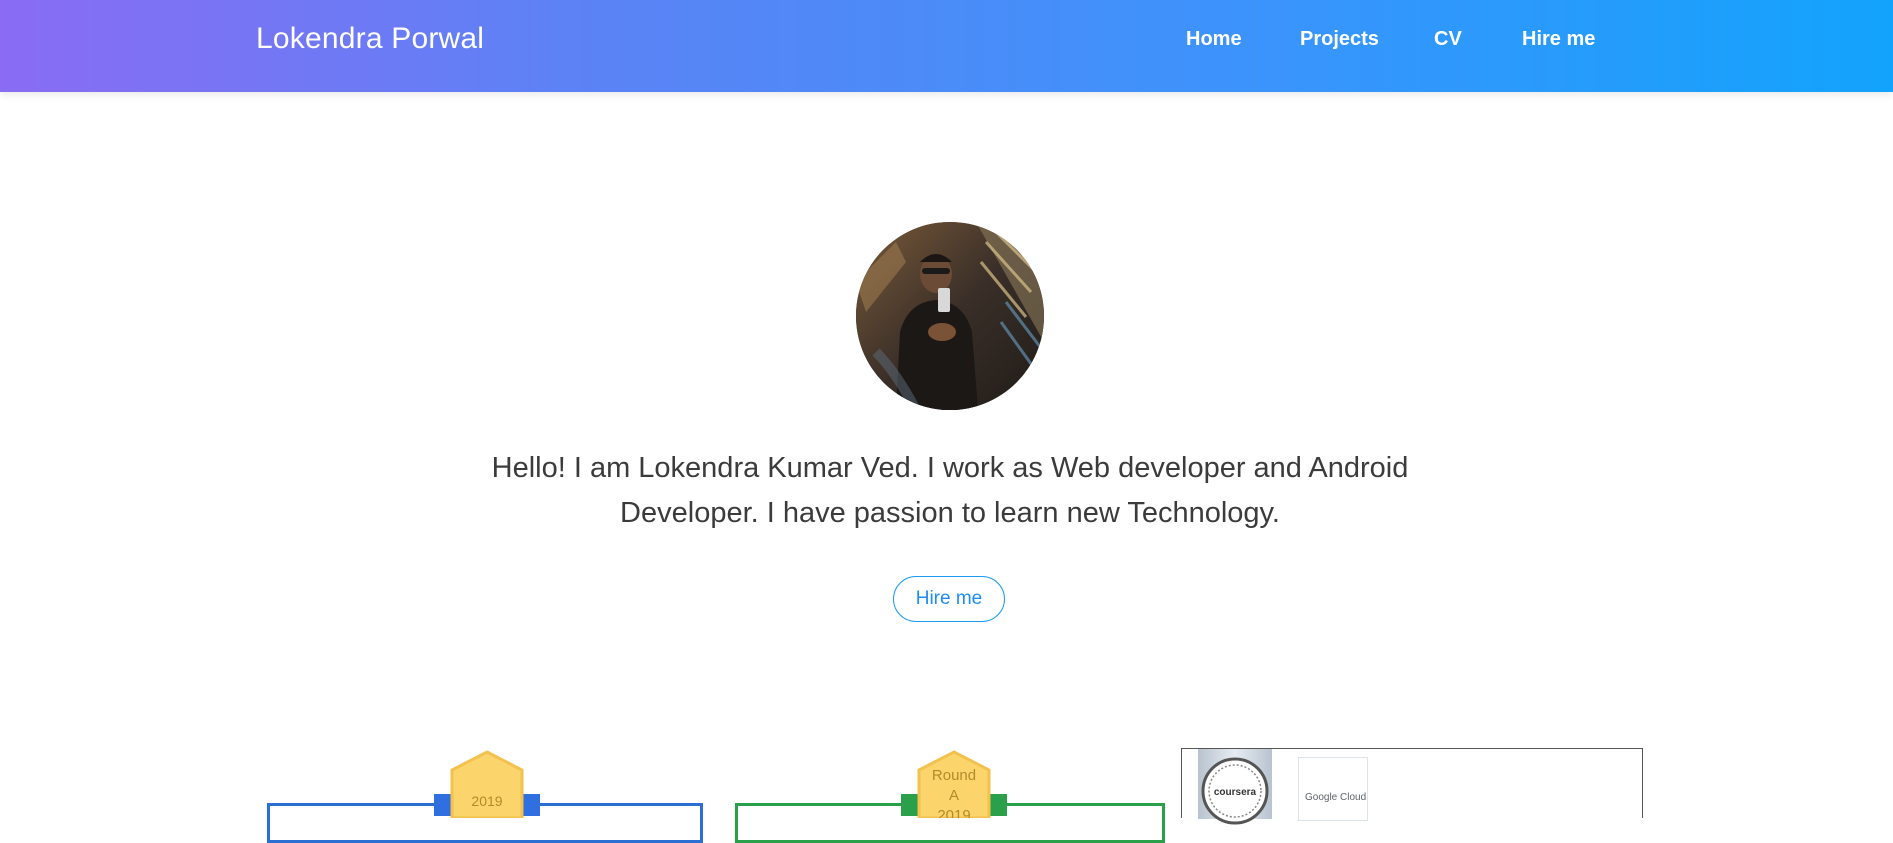  What do you see at coordinates (487, 784) in the screenshot?
I see `badge-hexagon-icon: 2019` at bounding box center [487, 784].